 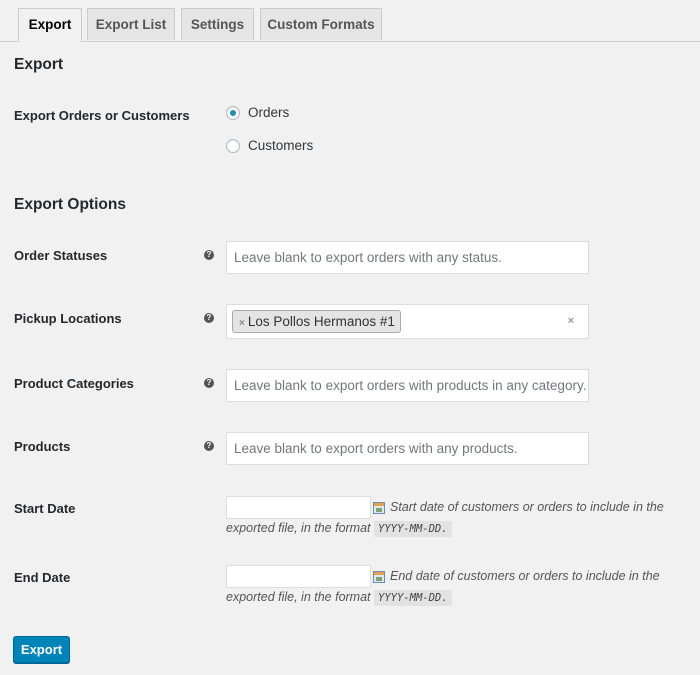 What do you see at coordinates (39, 64) in the screenshot?
I see `export-section-title: Export` at bounding box center [39, 64].